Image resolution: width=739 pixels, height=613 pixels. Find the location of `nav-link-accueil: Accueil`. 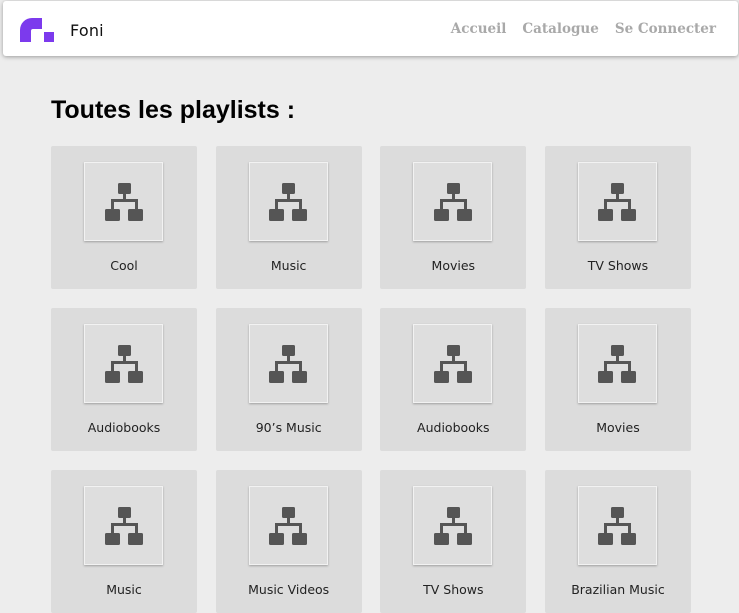

nav-link-accueil: Accueil is located at coordinates (479, 29).